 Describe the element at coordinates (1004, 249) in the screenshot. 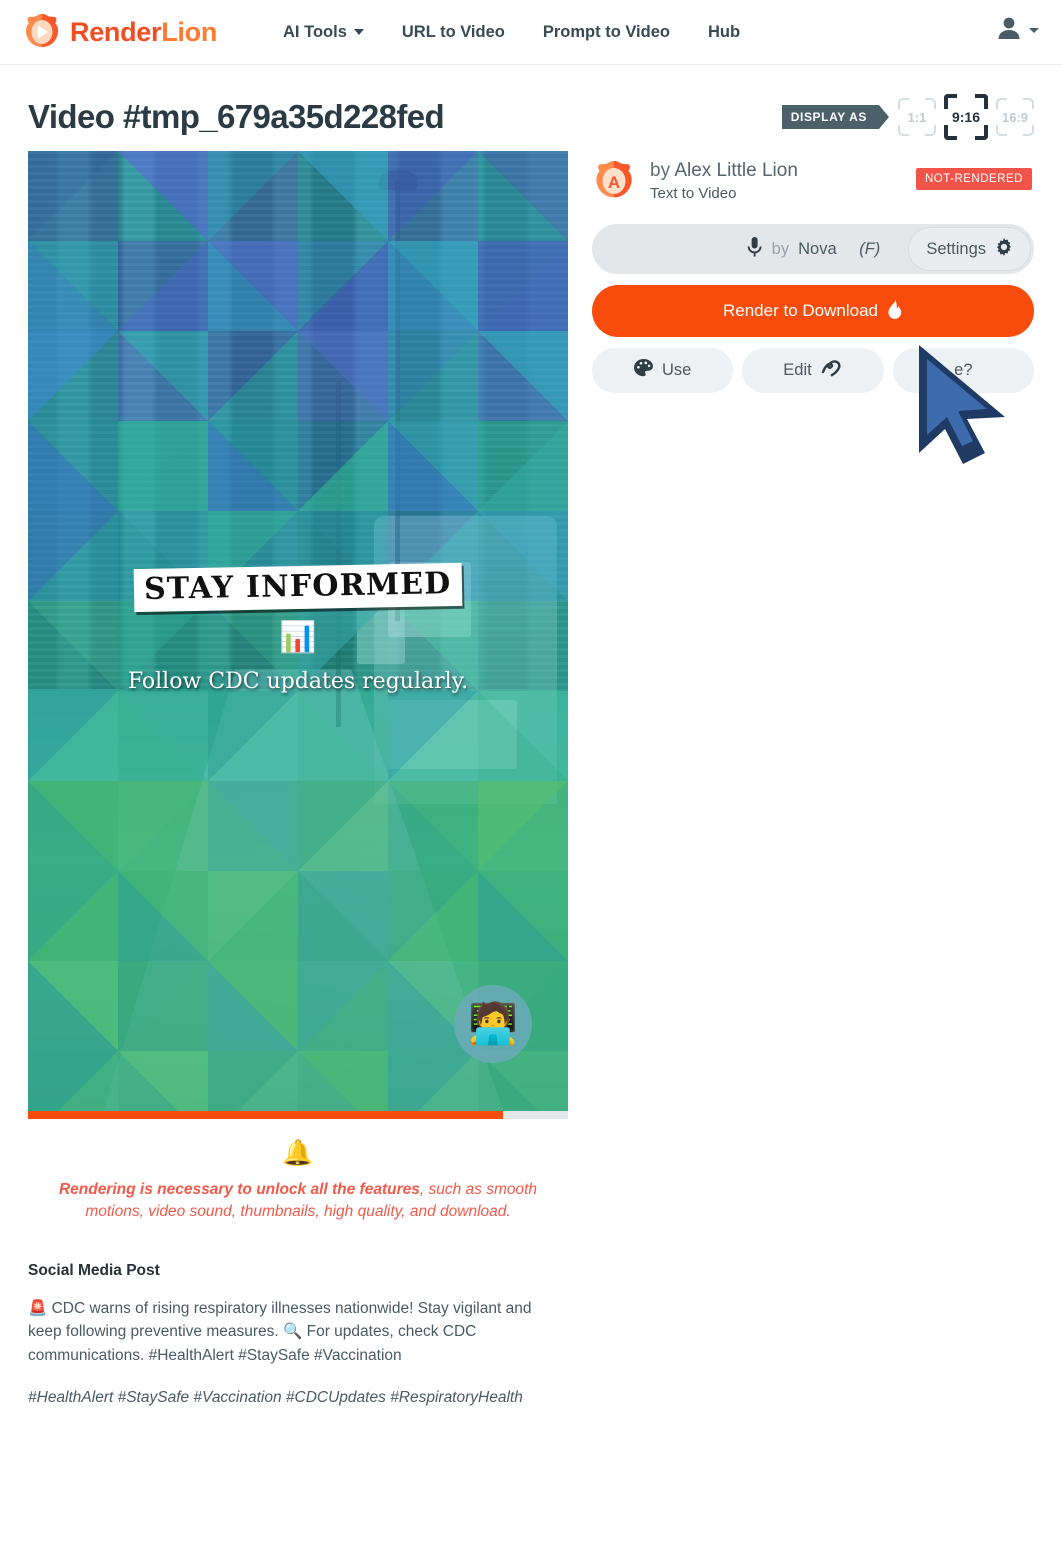

I see `gear-icon` at that location.